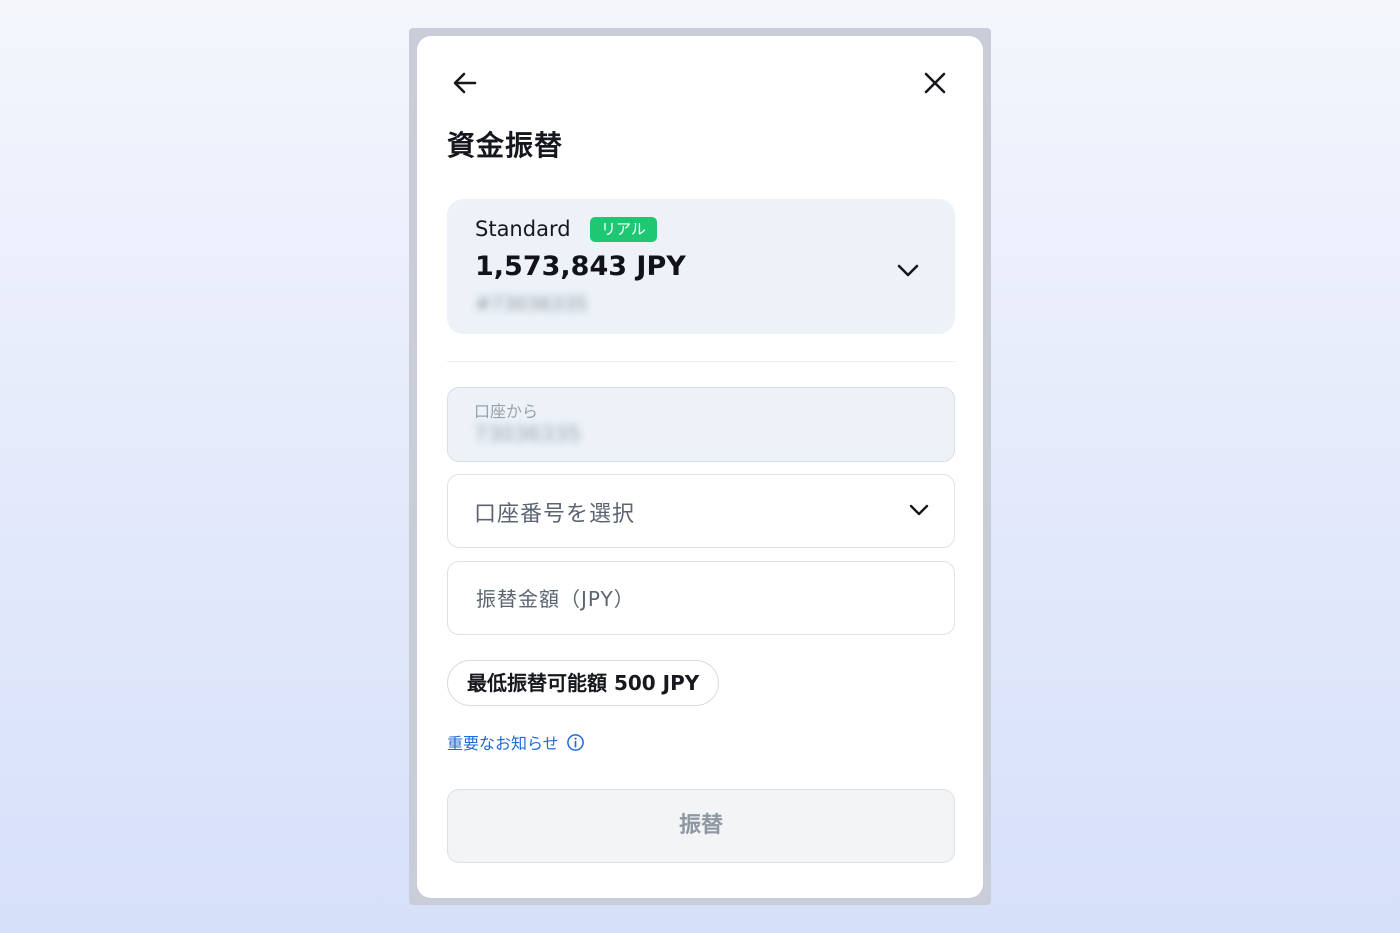 The width and height of the screenshot is (1400, 933). Describe the element at coordinates (623, 229) in the screenshot. I see `account-badge: リアル` at that location.